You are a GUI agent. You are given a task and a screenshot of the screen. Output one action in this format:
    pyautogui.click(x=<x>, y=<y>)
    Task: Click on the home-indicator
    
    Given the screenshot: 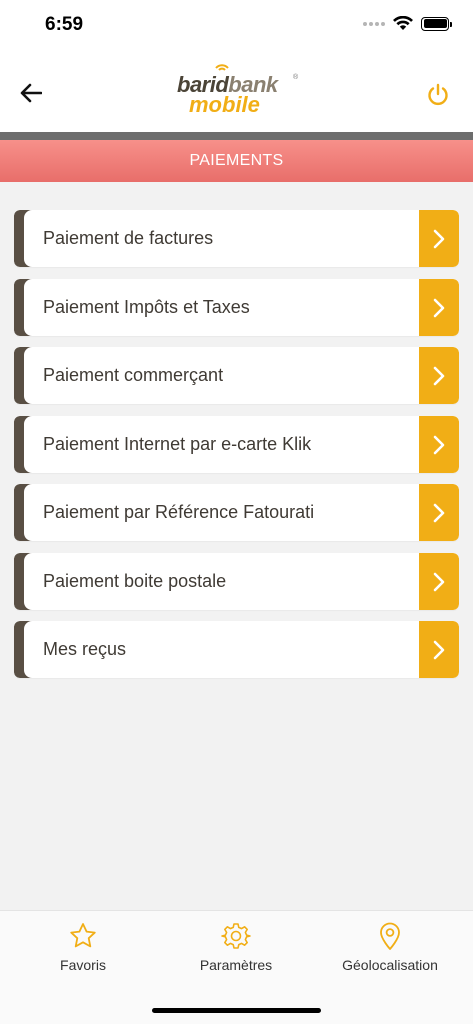 What is the action you would take?
    pyautogui.click(x=236, y=1010)
    